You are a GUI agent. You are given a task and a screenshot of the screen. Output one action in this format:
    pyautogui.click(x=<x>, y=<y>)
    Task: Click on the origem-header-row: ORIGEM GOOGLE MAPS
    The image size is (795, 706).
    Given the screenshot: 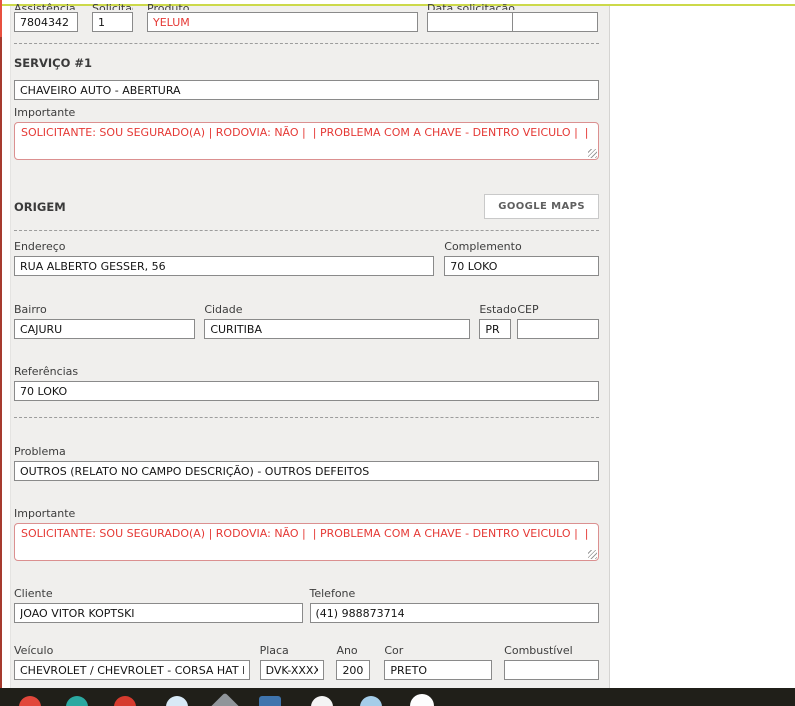 What is the action you would take?
    pyautogui.click(x=306, y=206)
    